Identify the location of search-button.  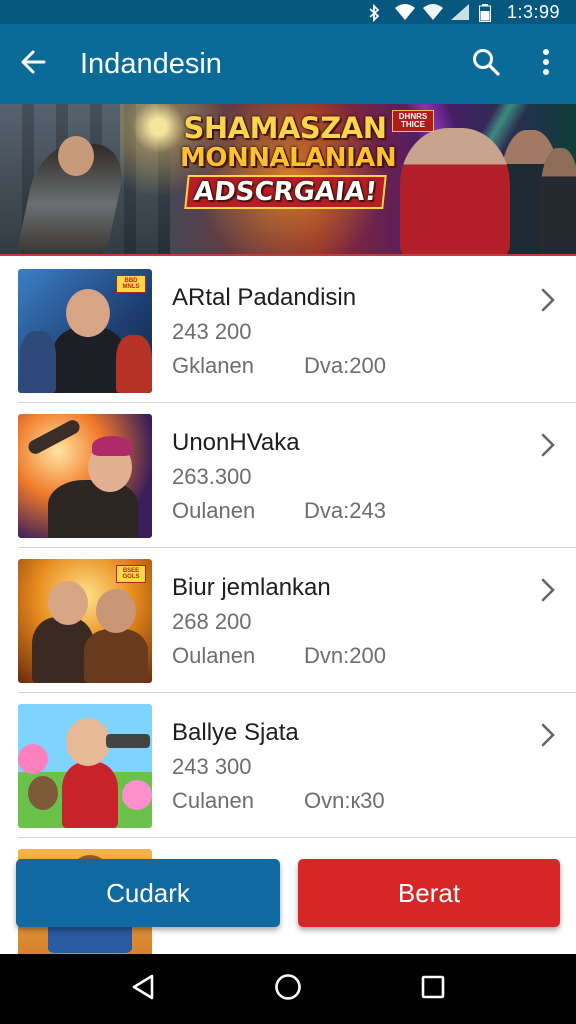
(486, 64).